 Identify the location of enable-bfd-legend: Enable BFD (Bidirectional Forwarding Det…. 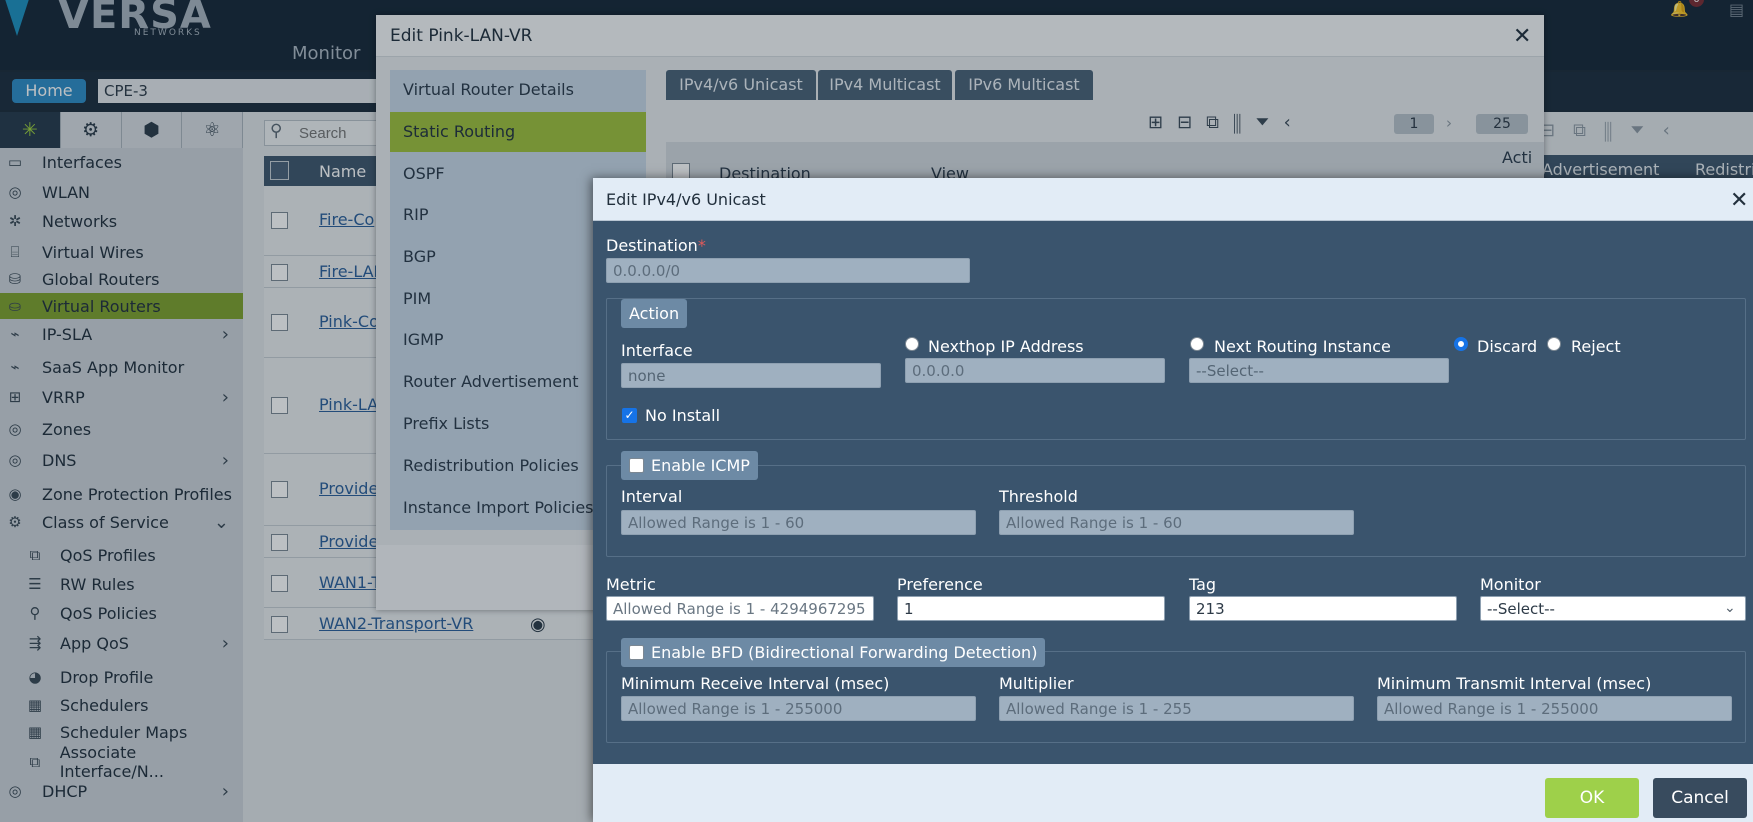
(833, 652).